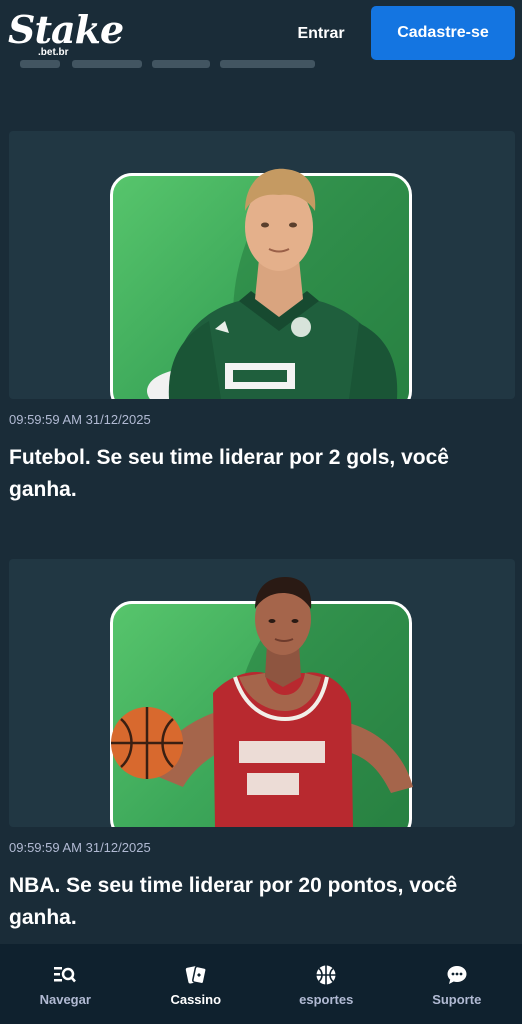  I want to click on nav-label: Cassino, so click(196, 999).